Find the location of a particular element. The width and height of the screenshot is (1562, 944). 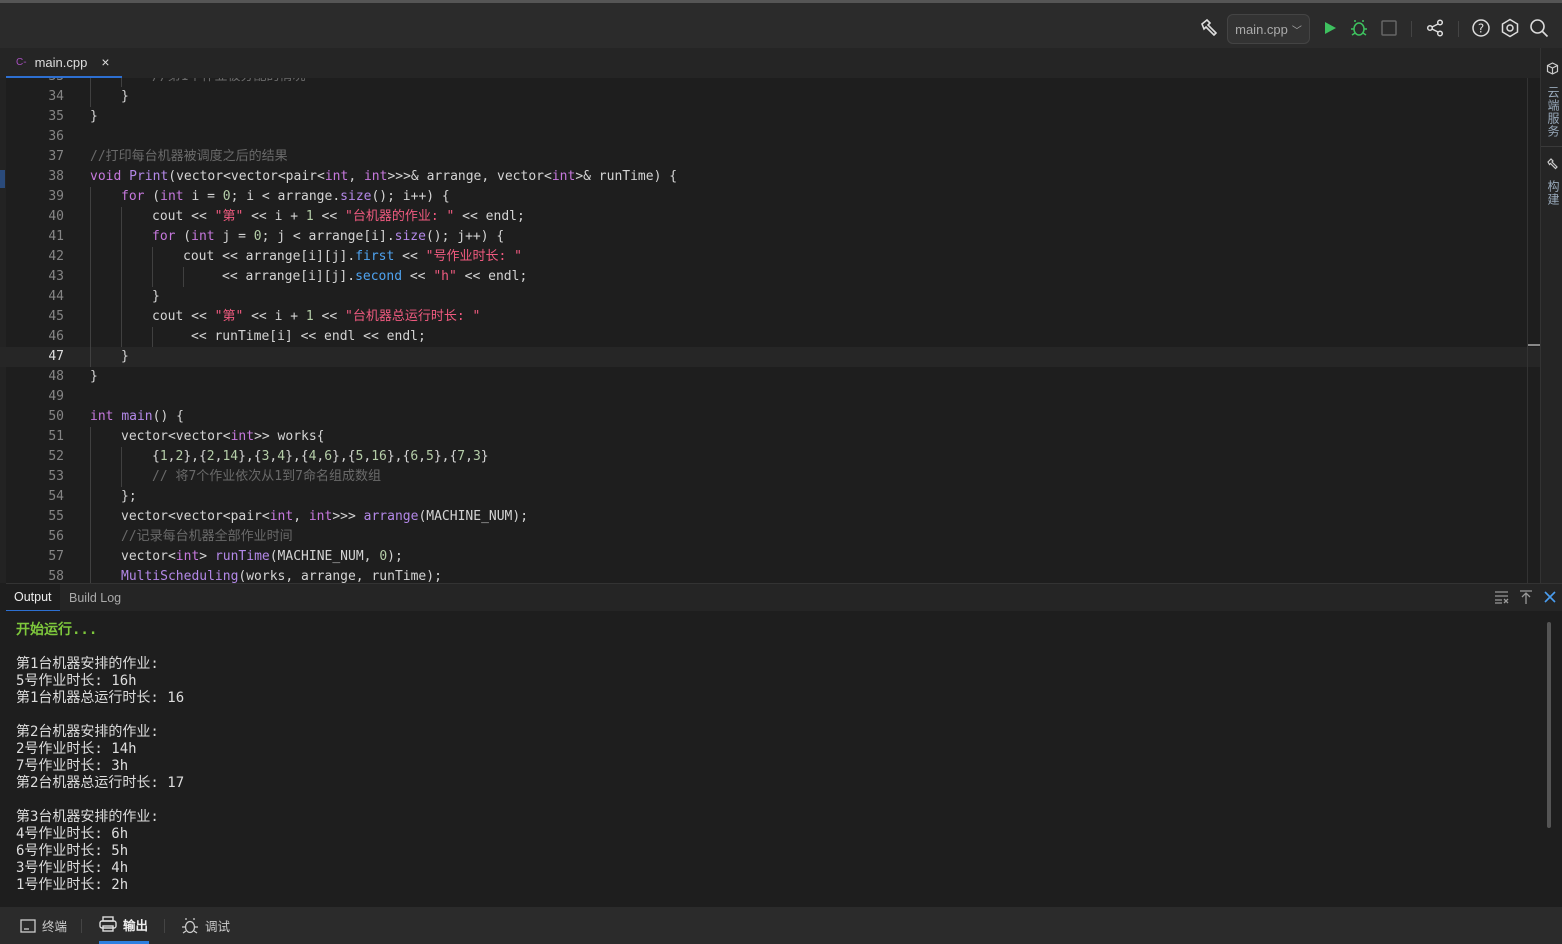

code-token: //打印每台机器被调度之后的结果 is located at coordinates (189, 156).